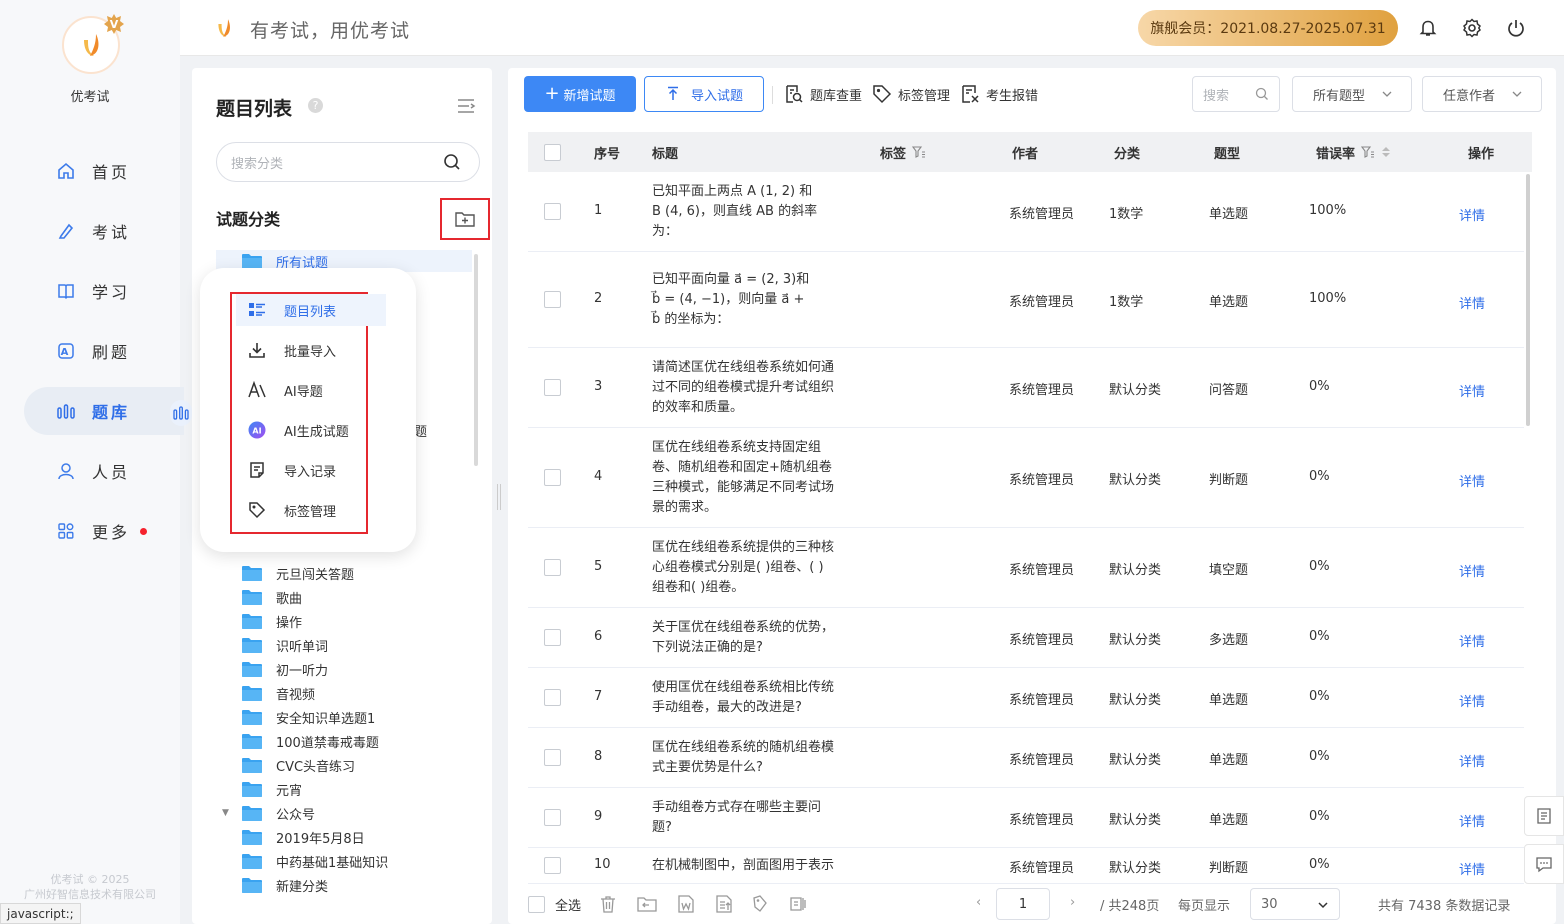 The height and width of the screenshot is (924, 1564). I want to click on col-error-rate: 错误率, so click(1353, 152).